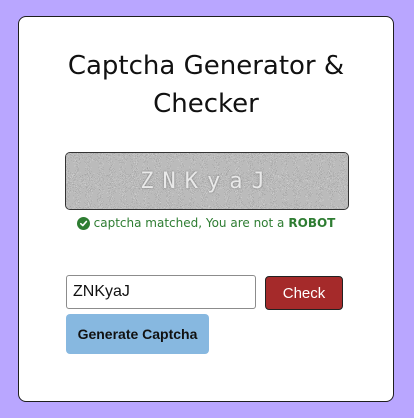 Image resolution: width=414 pixels, height=418 pixels. I want to click on captcha-image: ZNKyaJ, so click(207, 181).